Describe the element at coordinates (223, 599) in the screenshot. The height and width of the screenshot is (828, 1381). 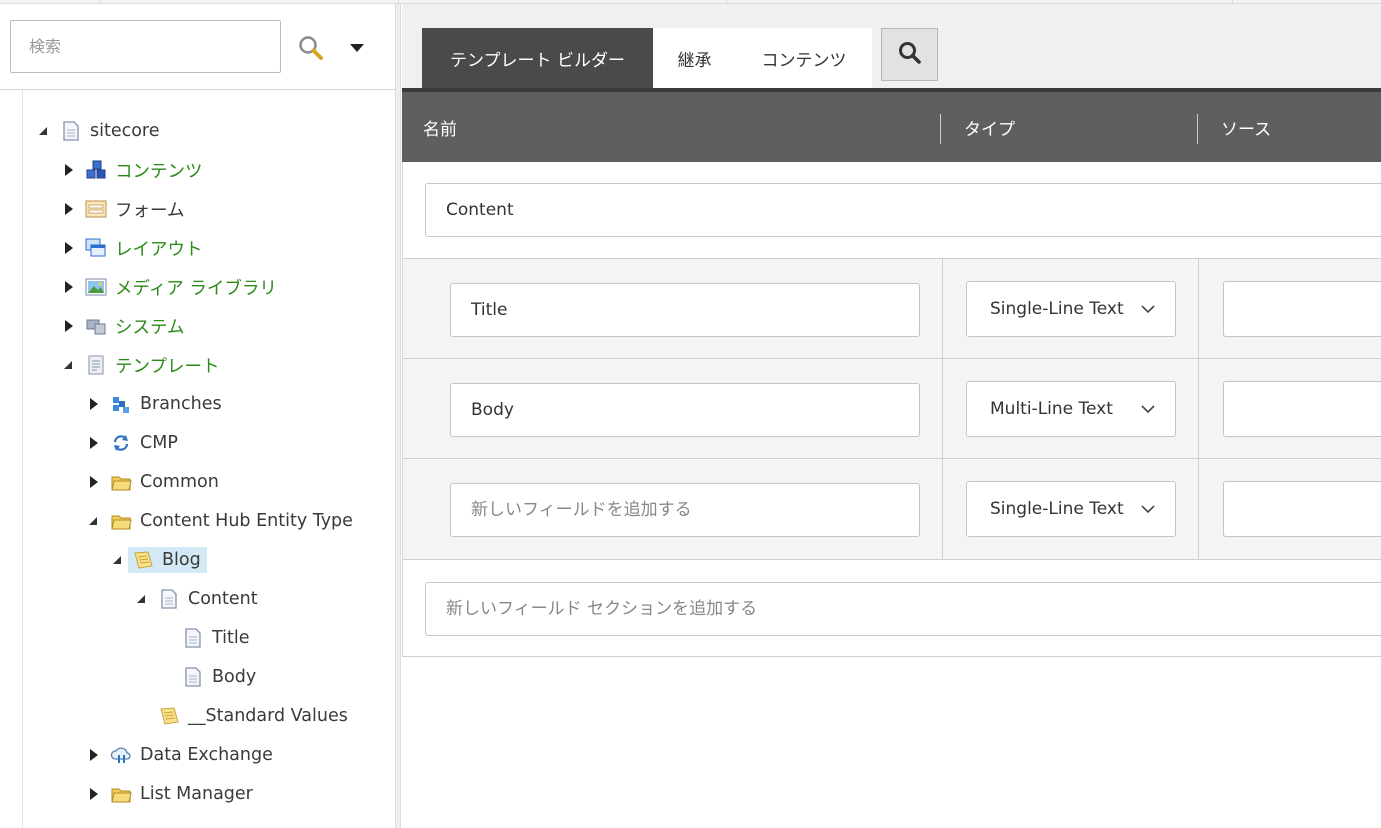
I see `tree-node-label: Content` at that location.